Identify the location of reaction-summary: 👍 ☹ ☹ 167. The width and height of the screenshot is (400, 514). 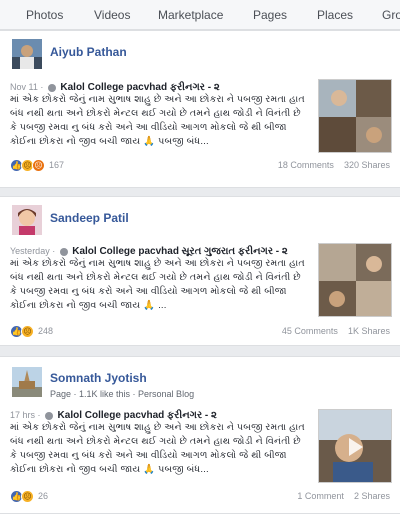
(37, 165).